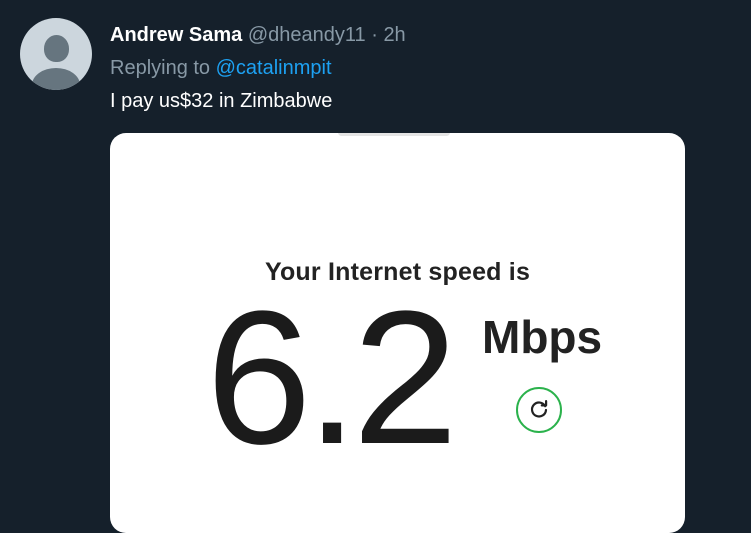  Describe the element at coordinates (542, 337) in the screenshot. I see `speed-unit: Mbps` at that location.